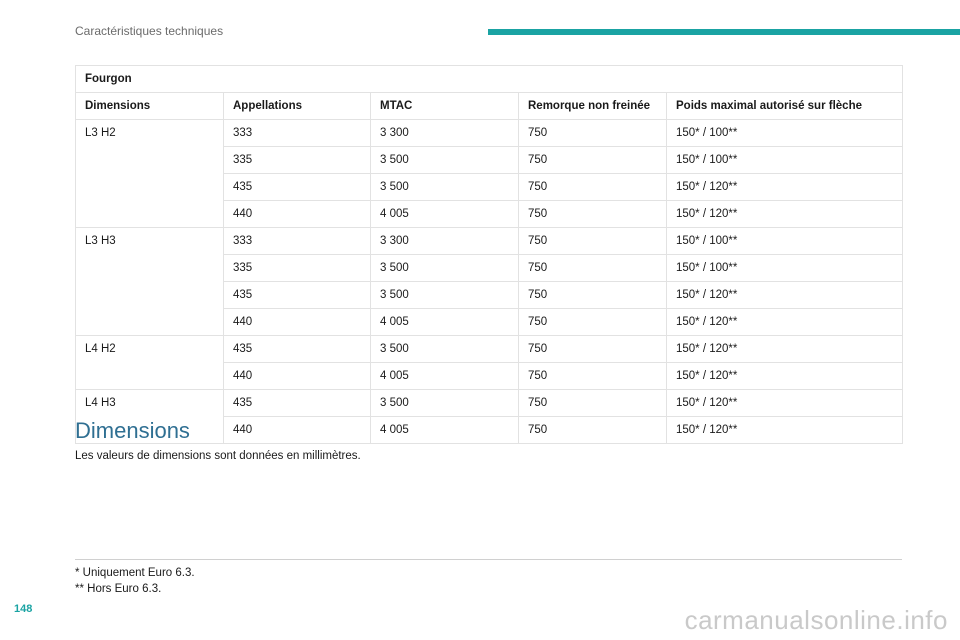  What do you see at coordinates (488, 559) in the screenshot?
I see `footnote-divider` at bounding box center [488, 559].